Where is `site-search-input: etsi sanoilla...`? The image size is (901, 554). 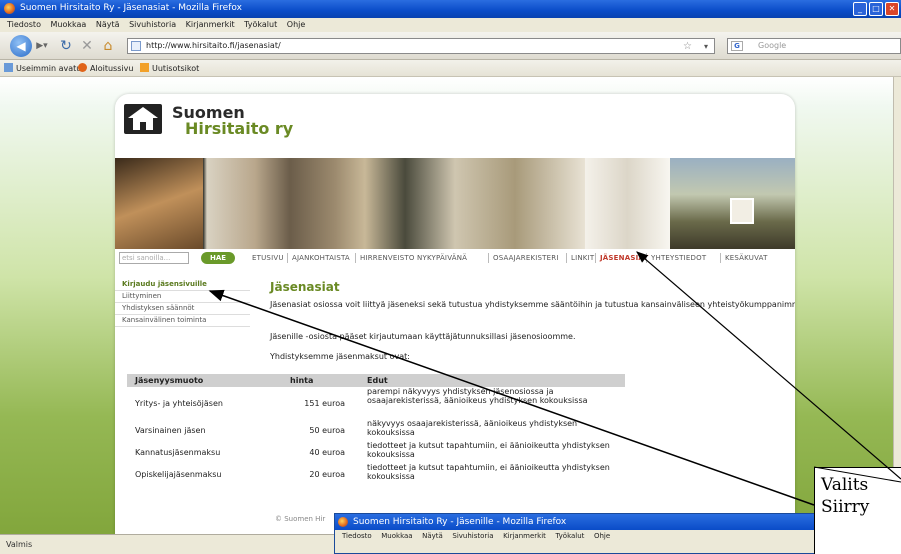
site-search-input: etsi sanoilla... is located at coordinates (154, 258).